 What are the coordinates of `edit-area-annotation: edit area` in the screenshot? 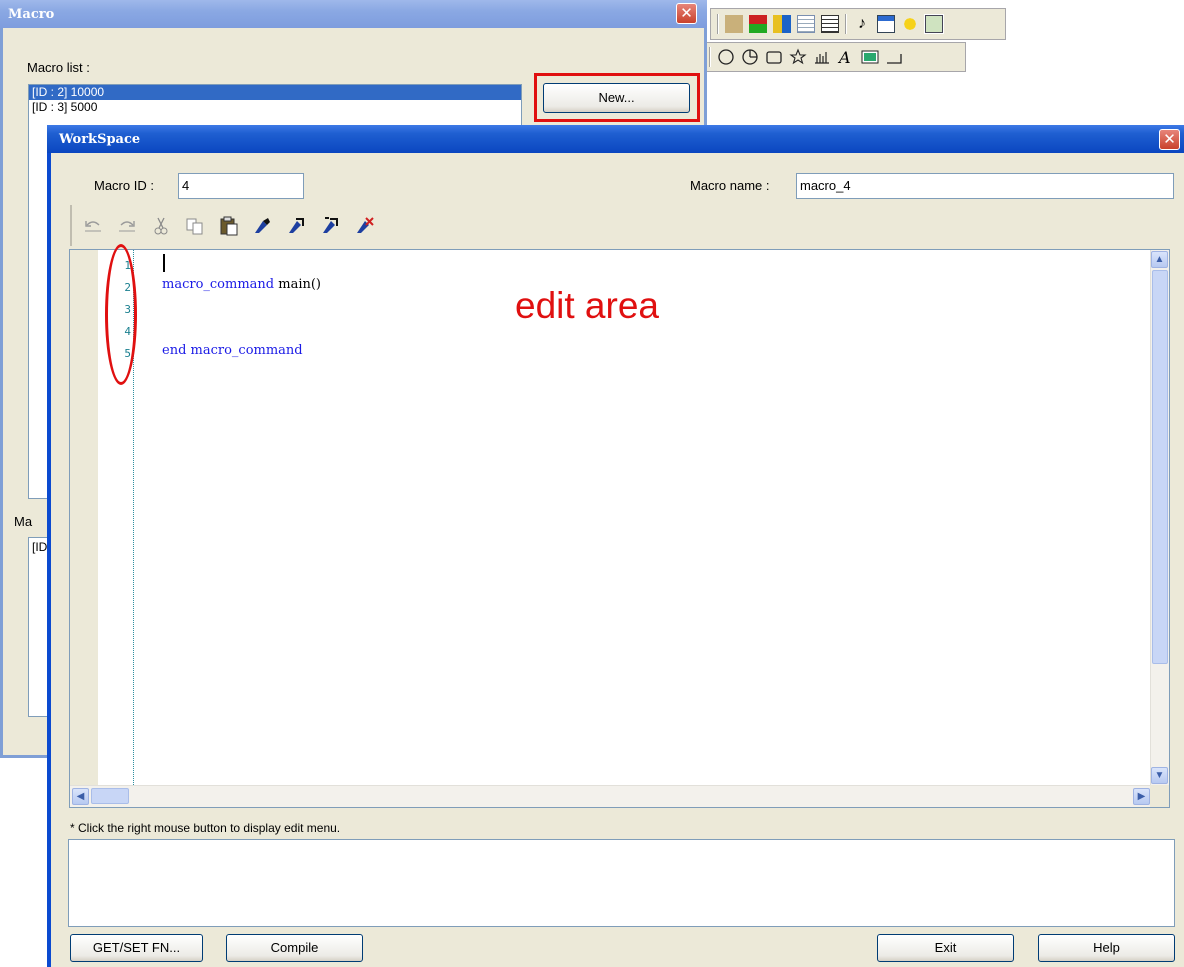 It's located at (587, 305).